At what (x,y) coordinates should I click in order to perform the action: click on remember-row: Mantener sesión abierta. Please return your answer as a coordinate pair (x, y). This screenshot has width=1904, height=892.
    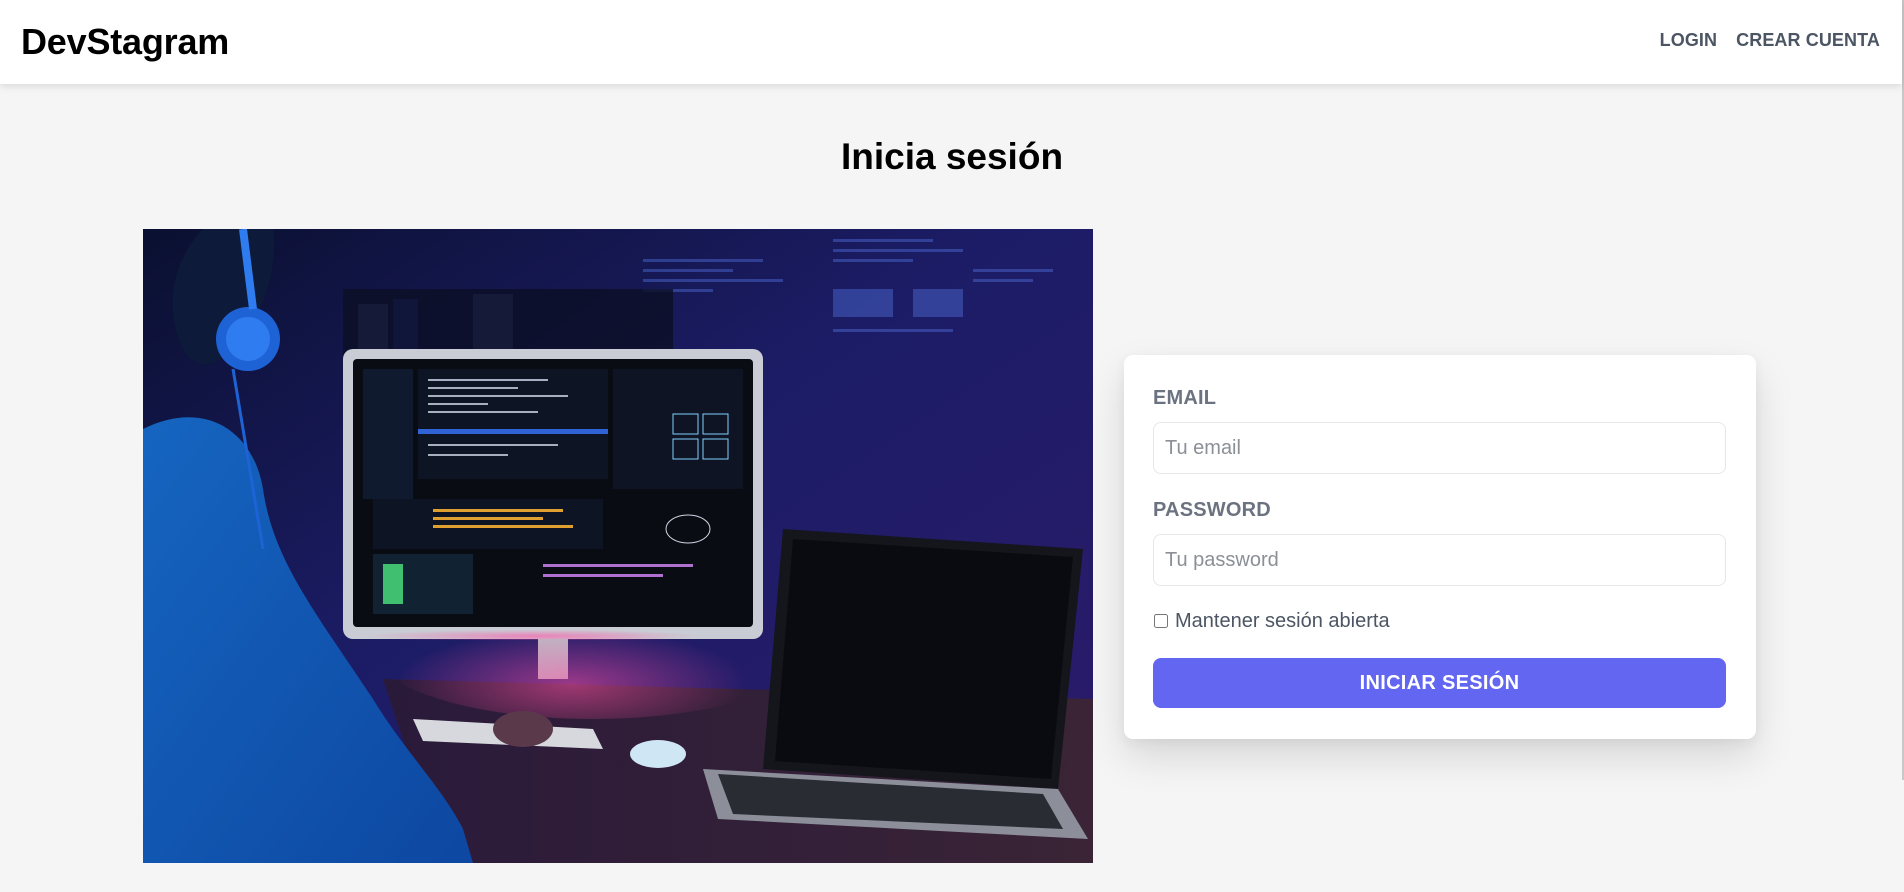
    Looking at the image, I should click on (1439, 621).